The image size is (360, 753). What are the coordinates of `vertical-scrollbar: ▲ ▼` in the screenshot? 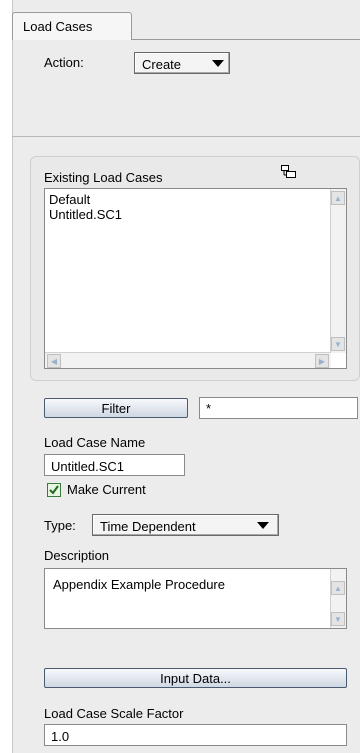 It's located at (338, 271).